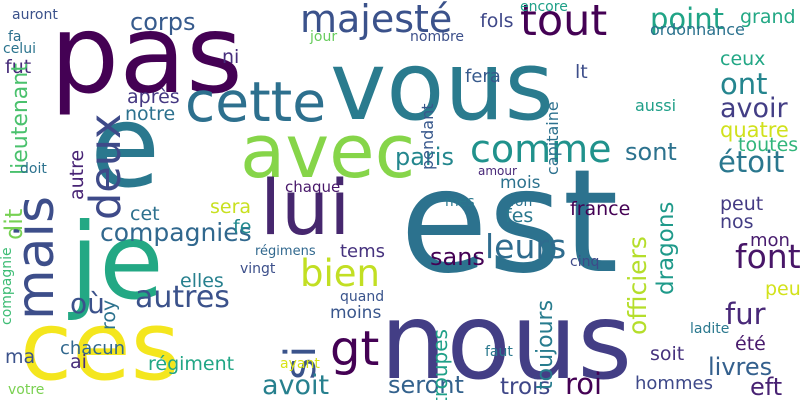  Describe the element at coordinates (363, 251) in the screenshot. I see `word-tems: tems` at that location.